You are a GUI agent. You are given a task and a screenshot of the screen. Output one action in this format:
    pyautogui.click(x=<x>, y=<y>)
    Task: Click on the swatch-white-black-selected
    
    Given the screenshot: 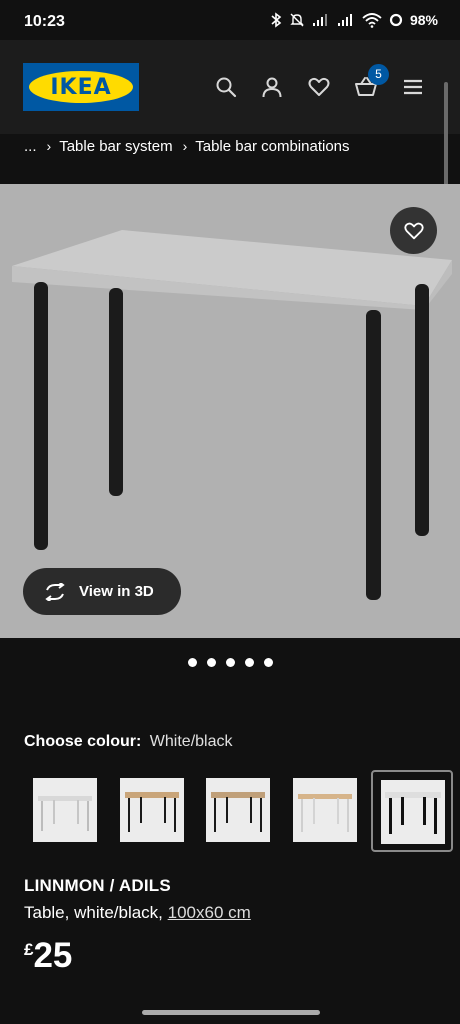 What is the action you would take?
    pyautogui.click(x=412, y=811)
    